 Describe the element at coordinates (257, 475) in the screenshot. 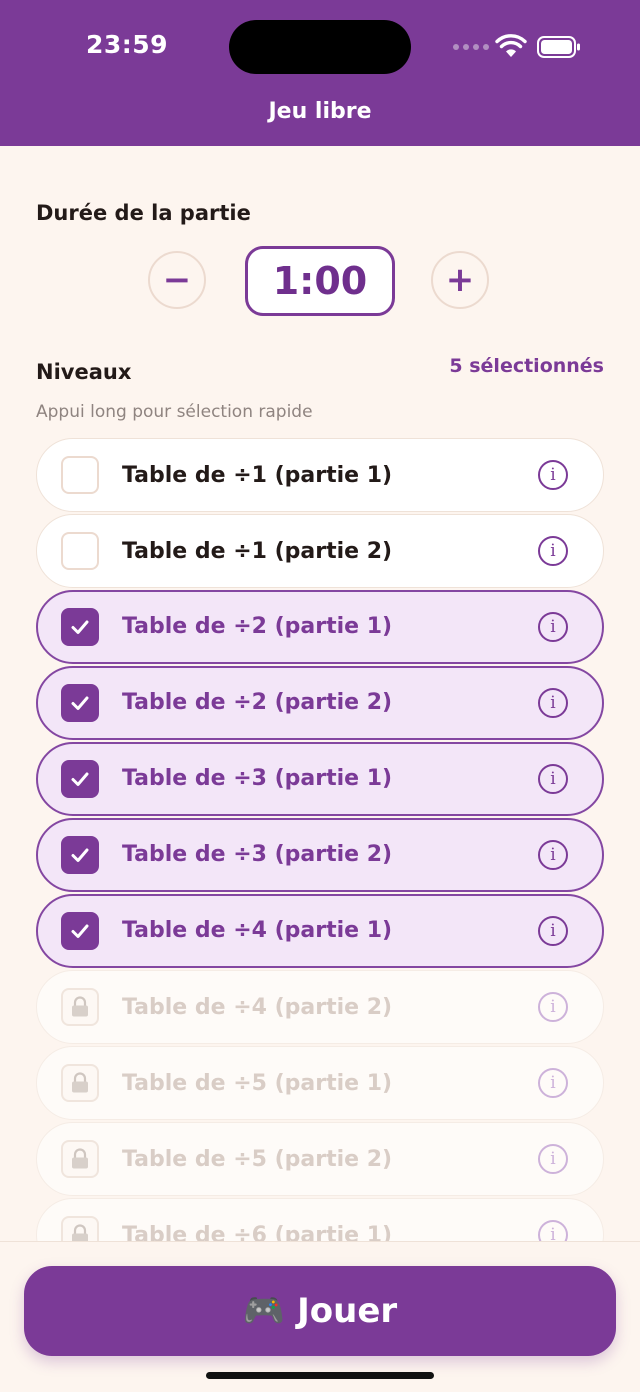

I see `level-label: Table de ÷1 (partie 1)` at that location.